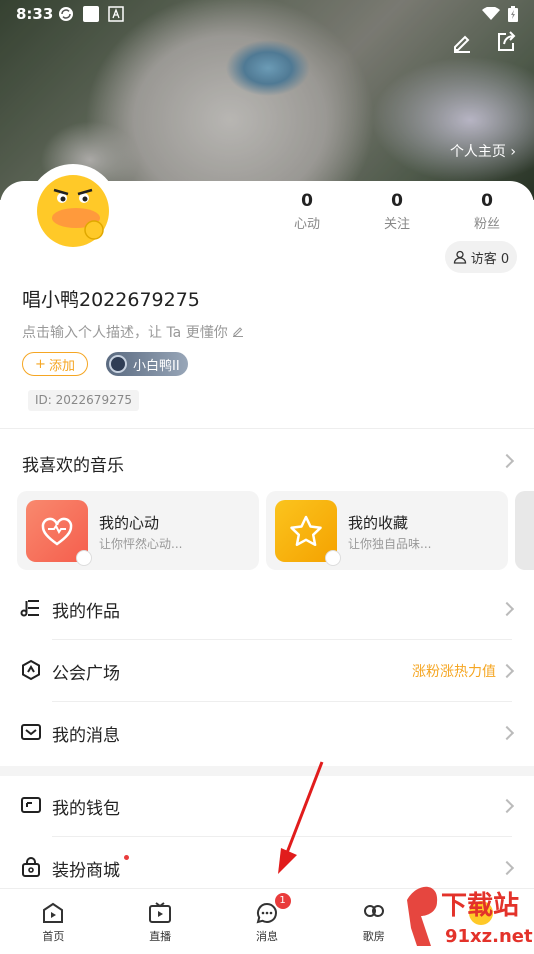 Image resolution: width=534 pixels, height=954 pixels. I want to click on menu-item-guild-plaza: 公会广场 涨粉涨热力值, so click(267, 671).